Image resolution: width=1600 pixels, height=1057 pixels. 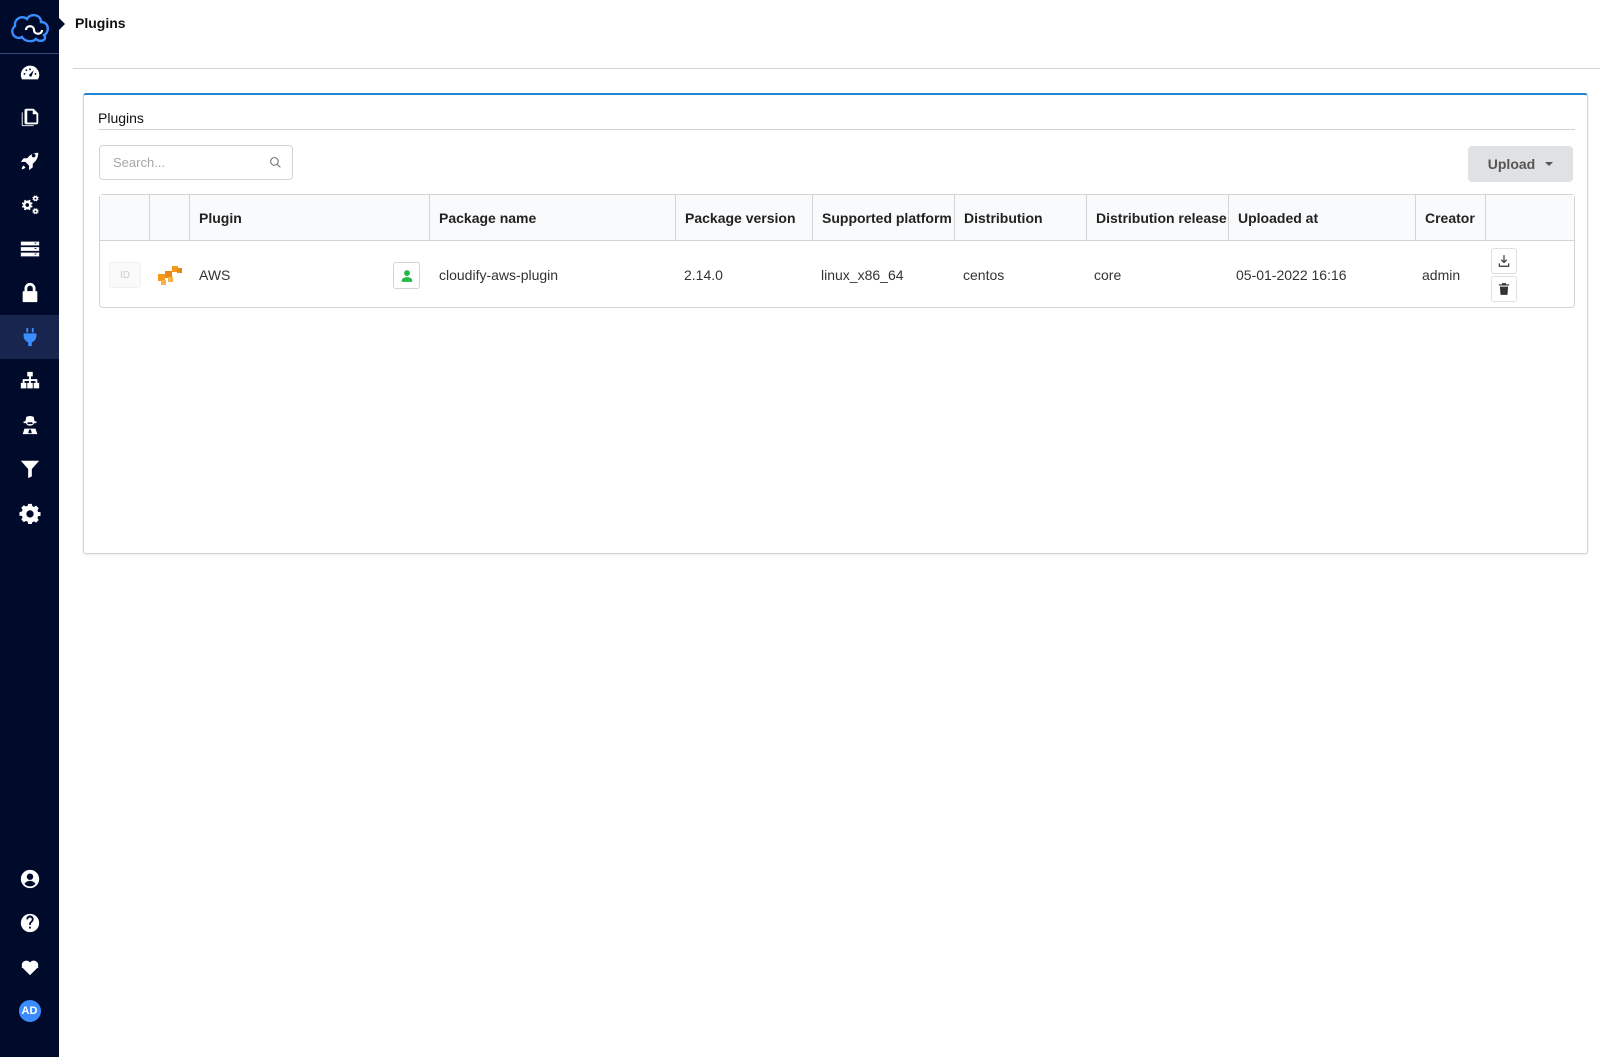 What do you see at coordinates (836, 68) in the screenshot?
I see `header-divider` at bounding box center [836, 68].